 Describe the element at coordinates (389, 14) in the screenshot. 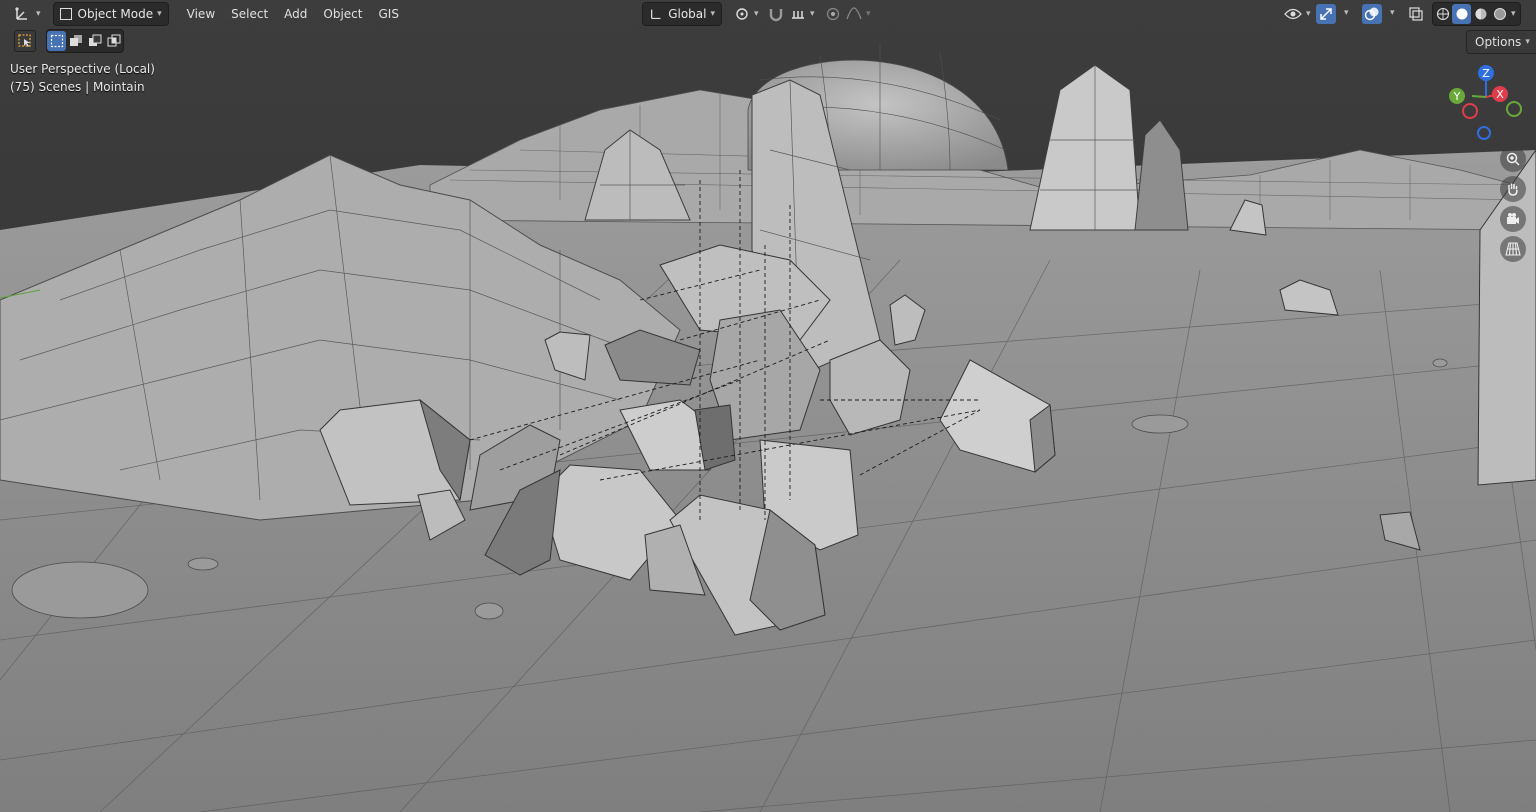

I see `menu-gis: GIS` at that location.